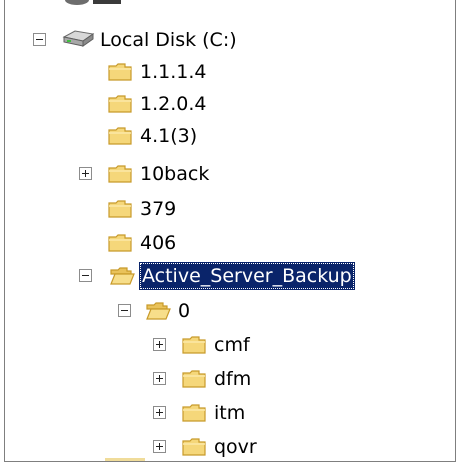 The image size is (466, 464). Describe the element at coordinates (247, 276) in the screenshot. I see `tree-item-label: Active_Server_Backup` at that location.